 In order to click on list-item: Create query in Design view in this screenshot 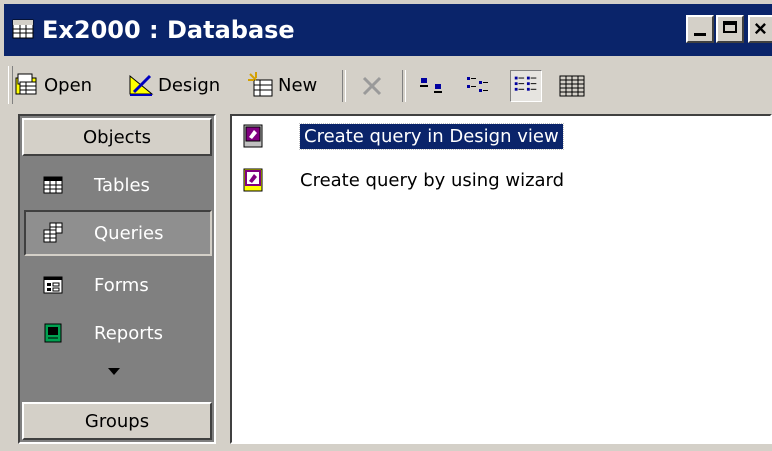, I will do `click(402, 136)`.